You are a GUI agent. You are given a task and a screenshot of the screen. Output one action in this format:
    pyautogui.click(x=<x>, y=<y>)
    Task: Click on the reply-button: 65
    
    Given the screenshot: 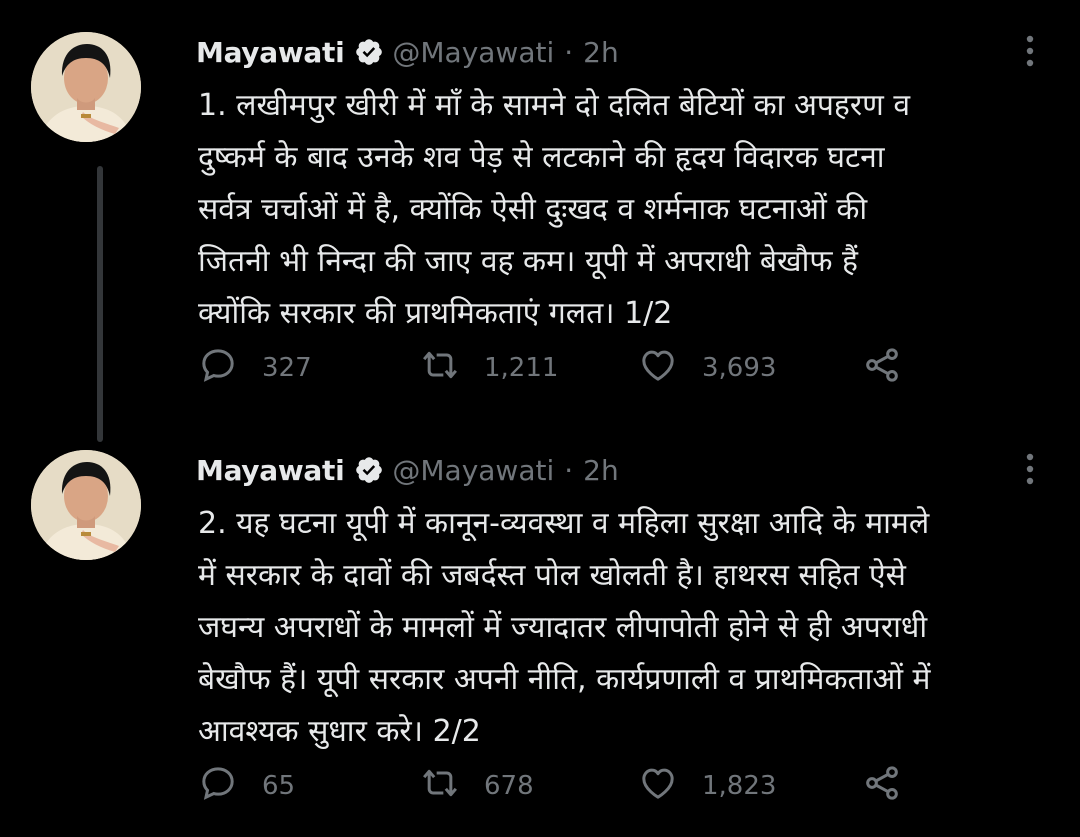 What is the action you would take?
    pyautogui.click(x=246, y=786)
    